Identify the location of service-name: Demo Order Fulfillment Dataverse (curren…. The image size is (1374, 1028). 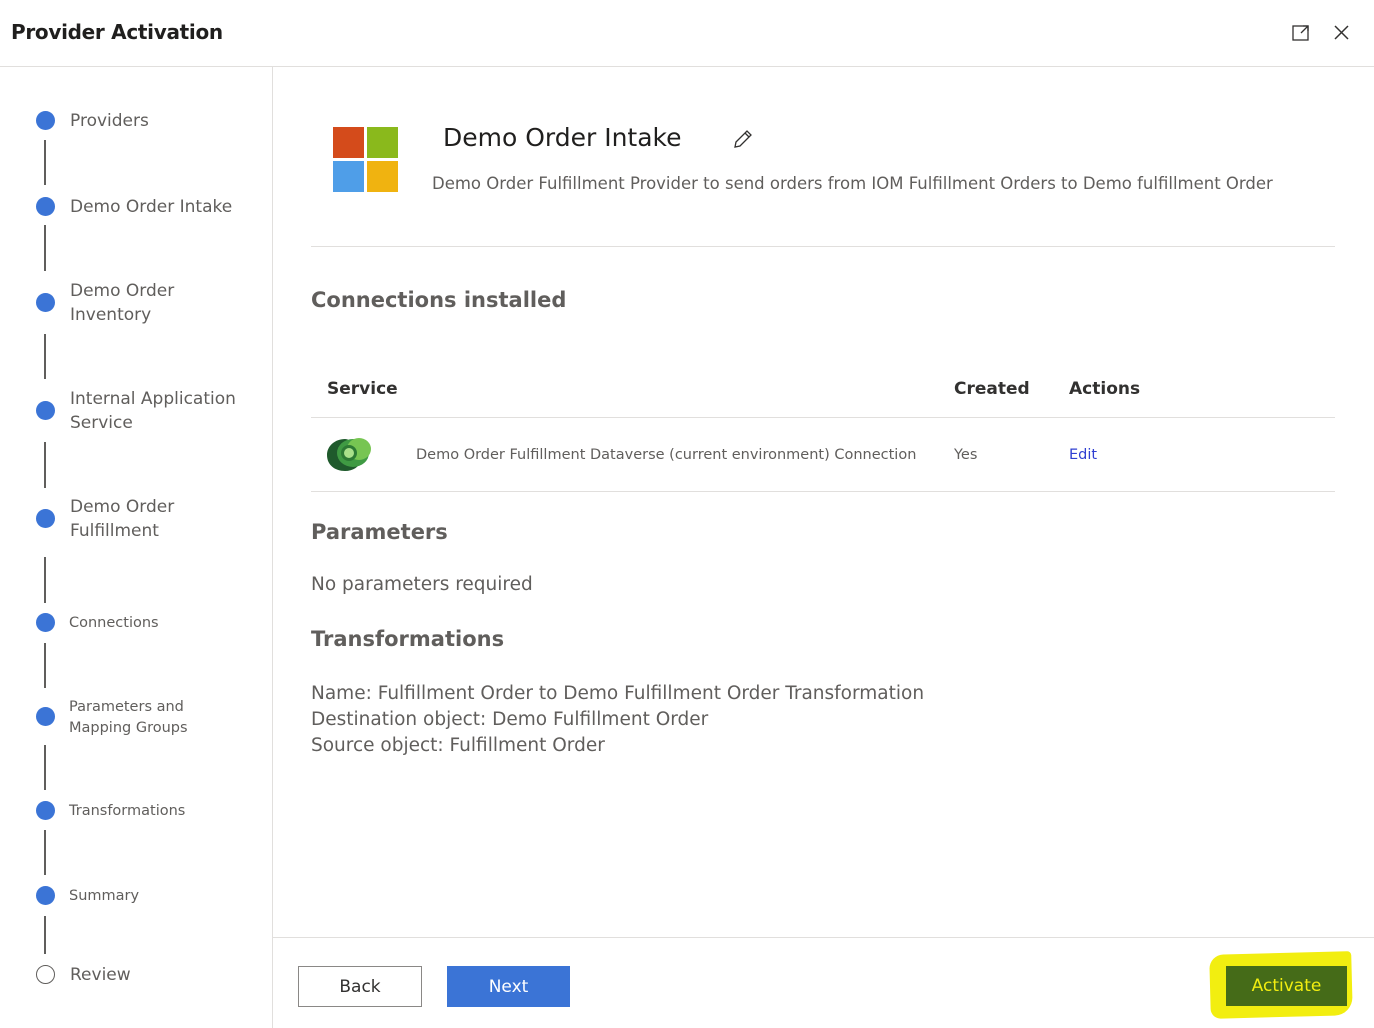
(666, 455).